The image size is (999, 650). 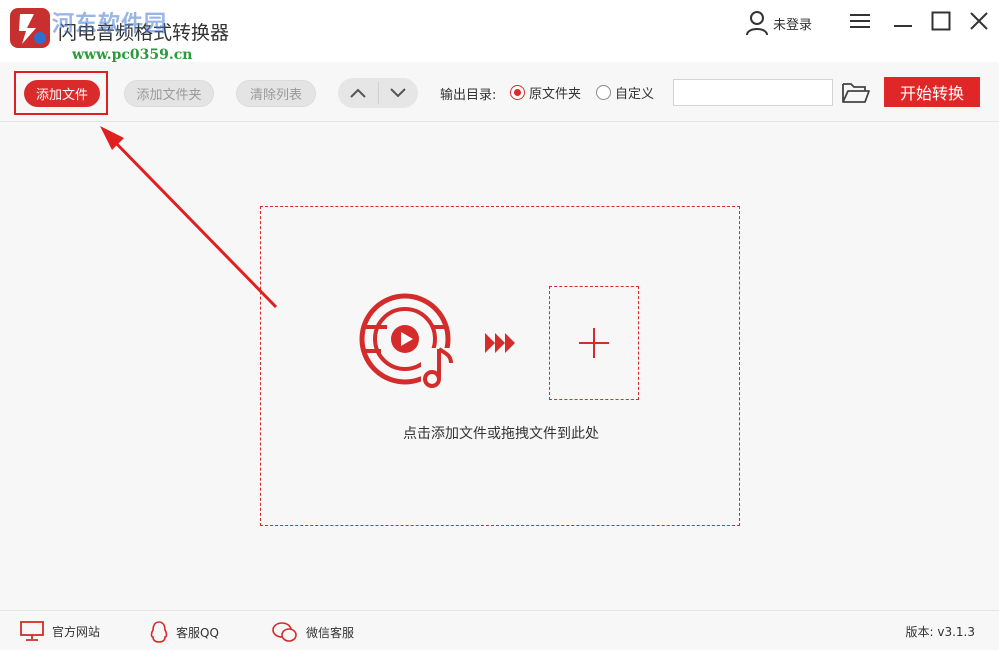 I want to click on close-icon, so click(x=979, y=21).